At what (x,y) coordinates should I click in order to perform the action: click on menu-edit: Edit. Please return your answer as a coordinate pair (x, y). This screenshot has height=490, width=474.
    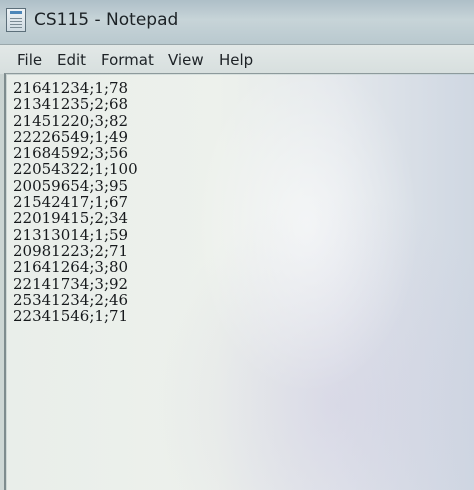
    Looking at the image, I should click on (71, 60).